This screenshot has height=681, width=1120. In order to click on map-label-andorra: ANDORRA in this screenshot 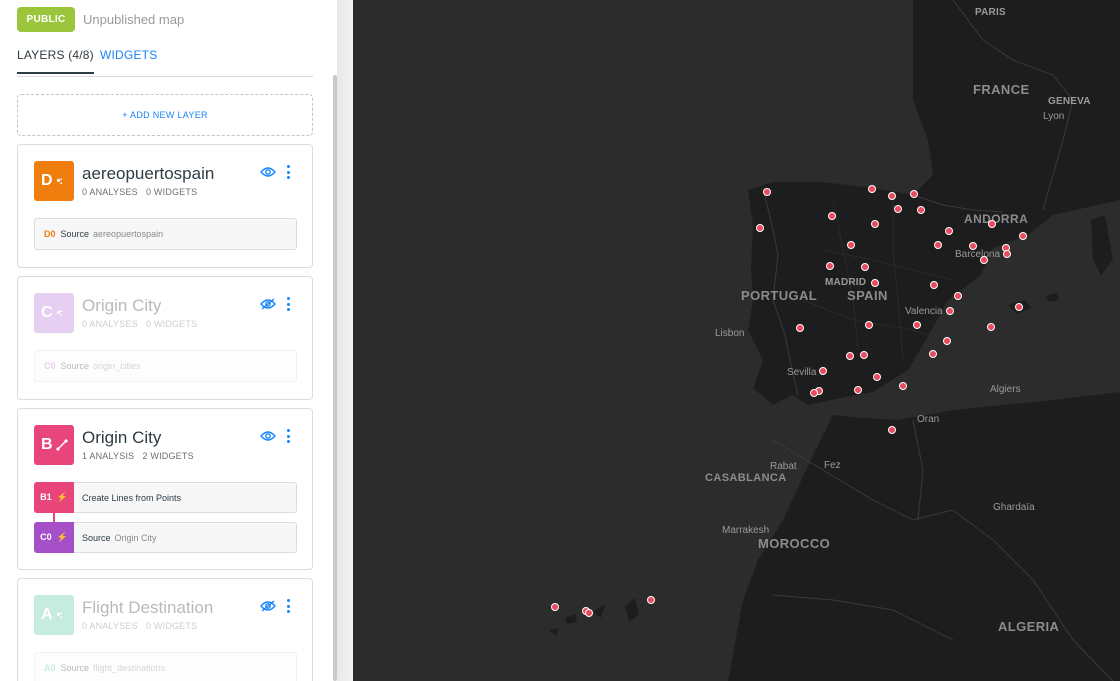, I will do `click(996, 219)`.